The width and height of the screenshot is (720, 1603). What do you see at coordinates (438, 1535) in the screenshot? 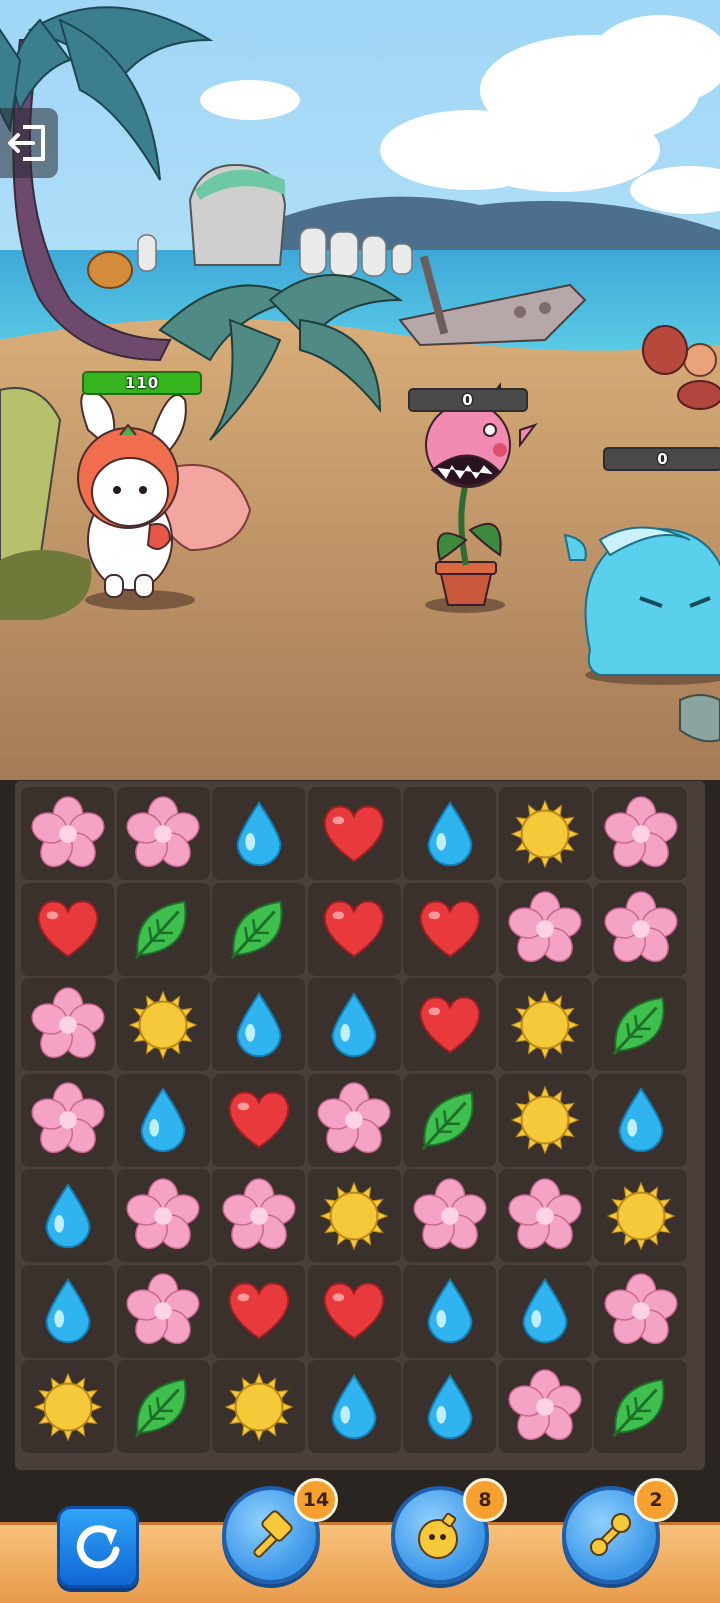
I see `bomb-icon` at bounding box center [438, 1535].